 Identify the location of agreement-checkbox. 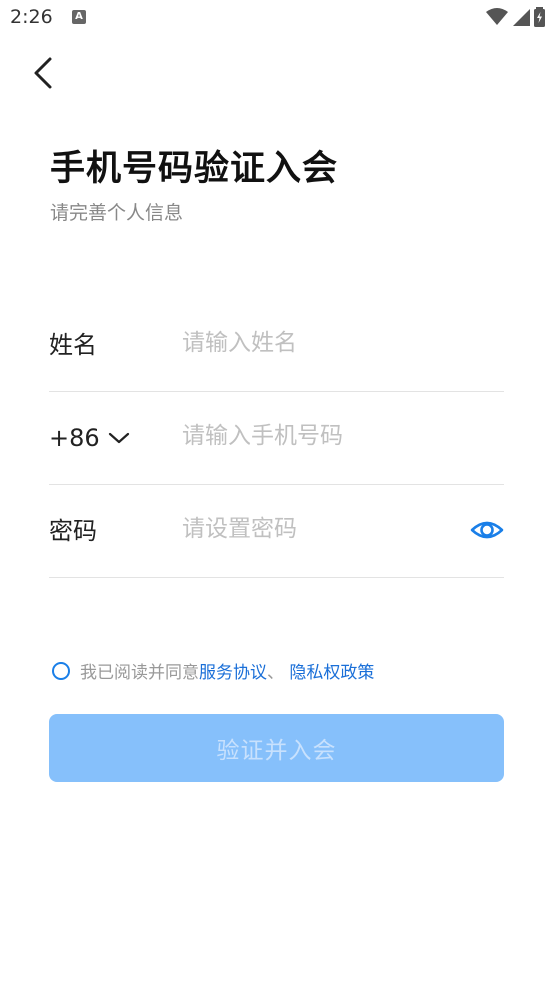
(61, 670).